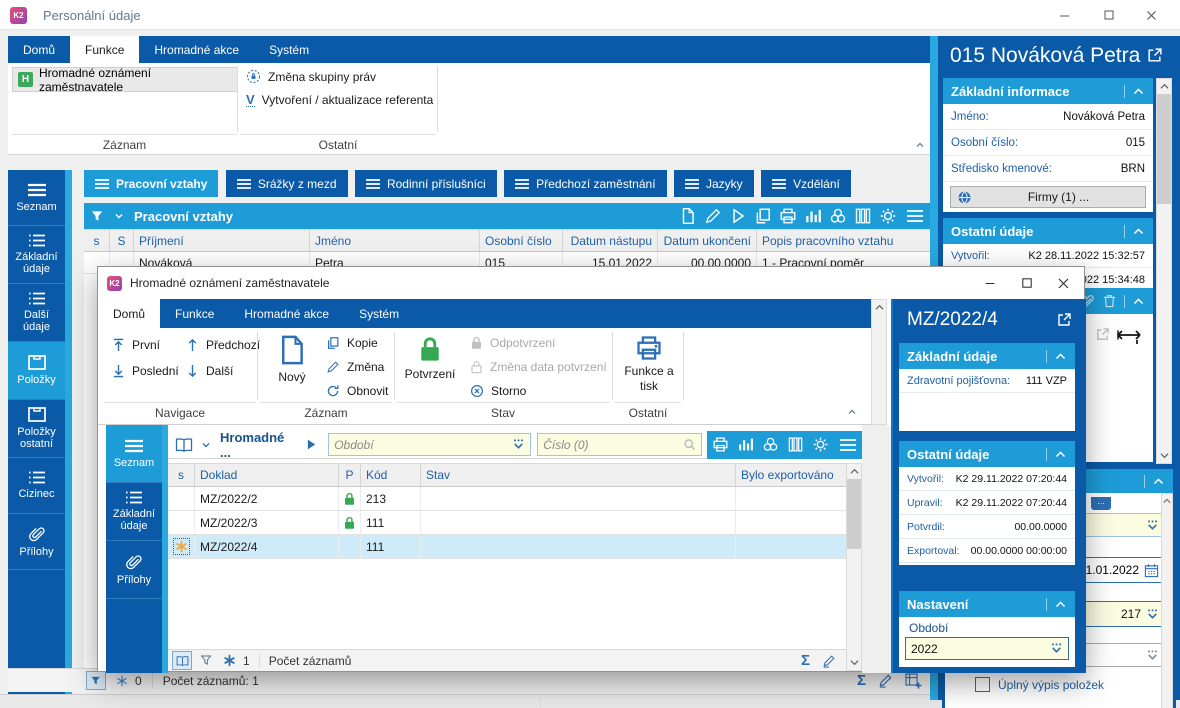 The height and width of the screenshot is (708, 1180). What do you see at coordinates (1167, 600) in the screenshot?
I see `filter-panel-scrollbar` at bounding box center [1167, 600].